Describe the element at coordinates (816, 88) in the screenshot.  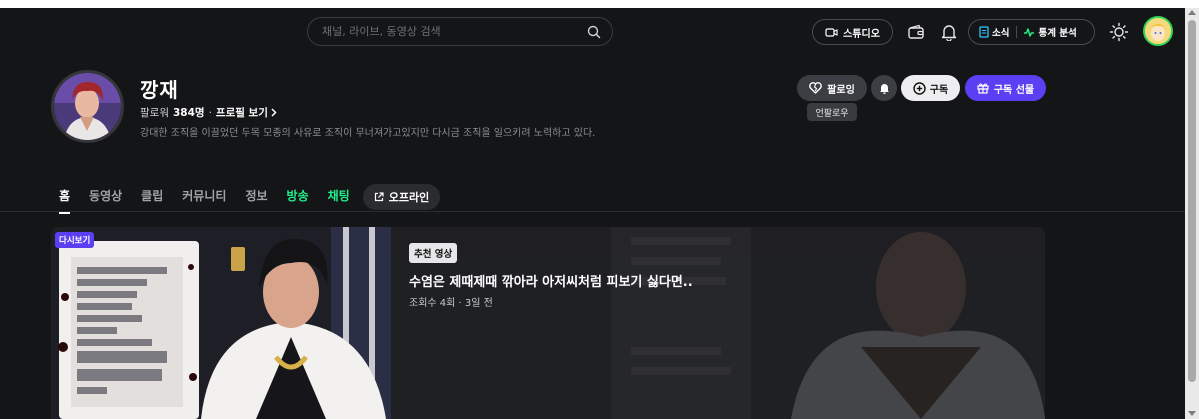
I see `broken-heart-icon` at that location.